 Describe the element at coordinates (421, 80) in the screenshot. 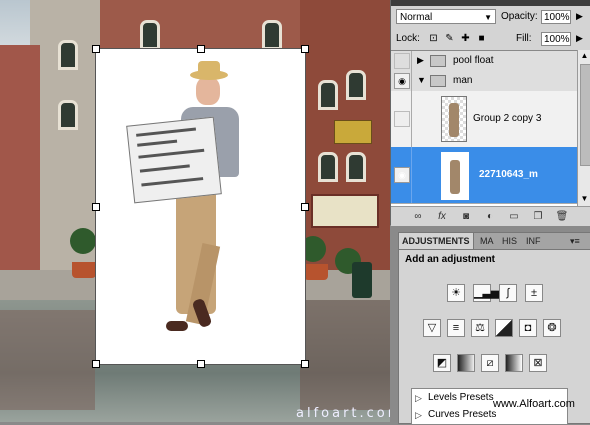

I see `collapse-arrow-icon: ▼` at that location.